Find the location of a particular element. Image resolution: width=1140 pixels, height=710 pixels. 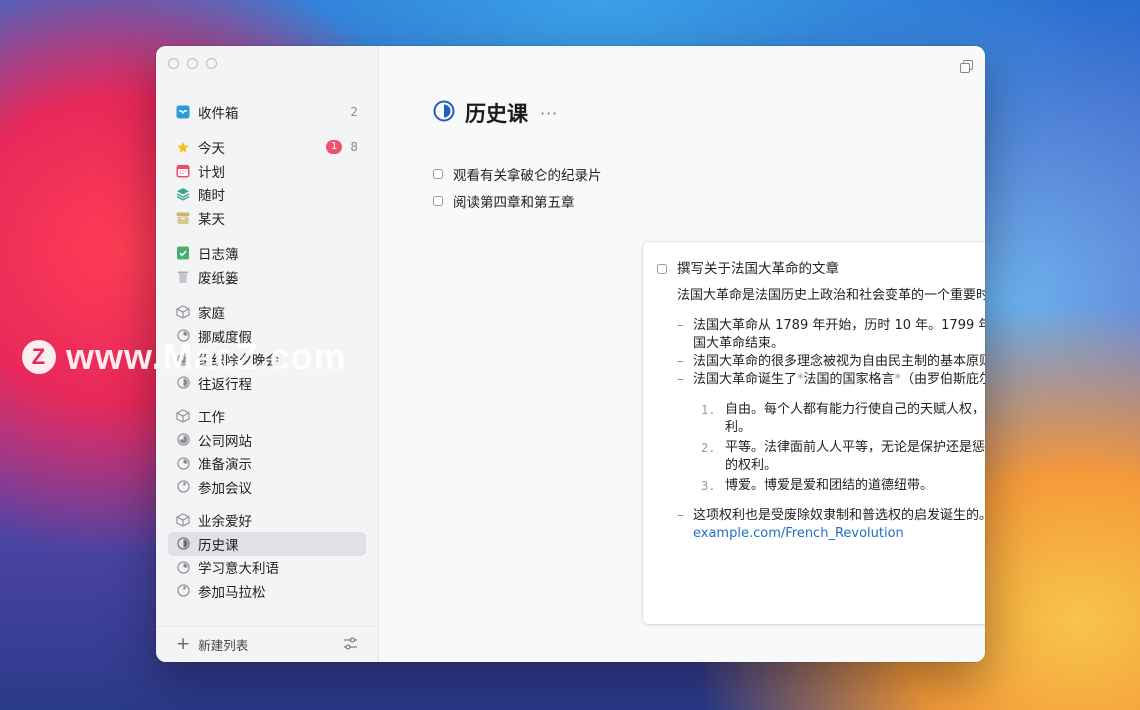

today-count: 8 is located at coordinates (354, 147).